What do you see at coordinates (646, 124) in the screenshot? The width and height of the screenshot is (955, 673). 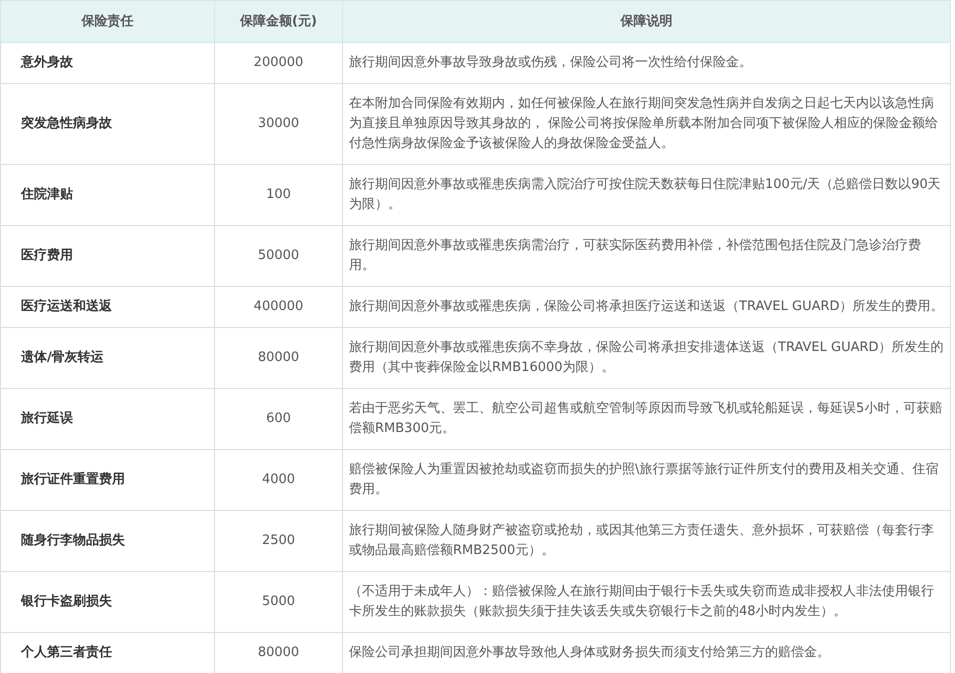 I see `table-cell: 在本附加合同保险有效期内，如任何被保险人在旅行期间突发急性病并自发病之日起七天内以该急性病为直接且单独原因导致其身故的， 保险公司将按保险单所载本附加合同项下被保险人相应的保险金额给付急性病身故保险金予该被保险人的身故保险金受益人。` at bounding box center [646, 124].